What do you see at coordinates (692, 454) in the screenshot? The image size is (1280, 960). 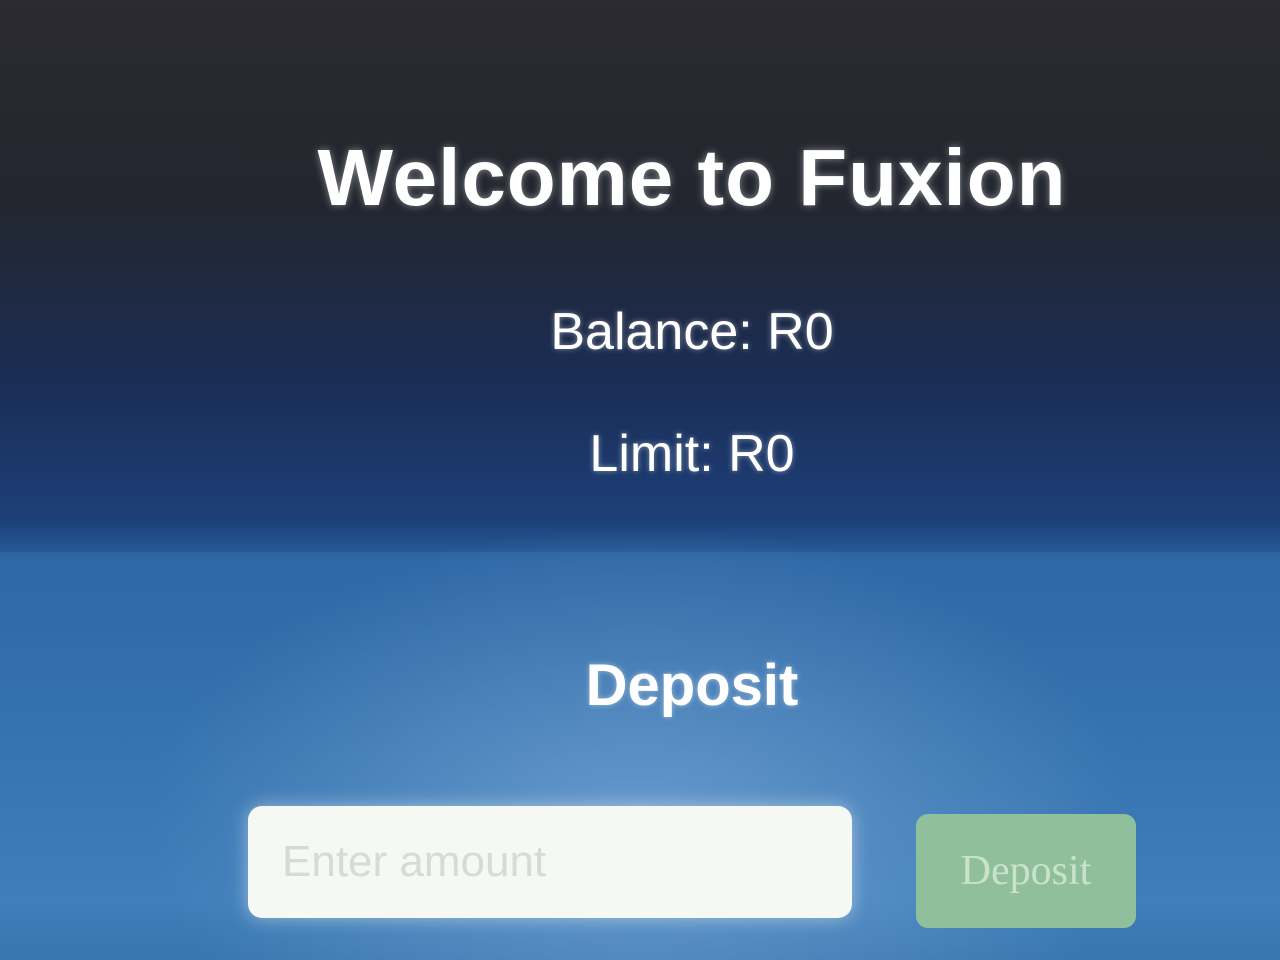 I see `limit-text: Limit: R0` at bounding box center [692, 454].